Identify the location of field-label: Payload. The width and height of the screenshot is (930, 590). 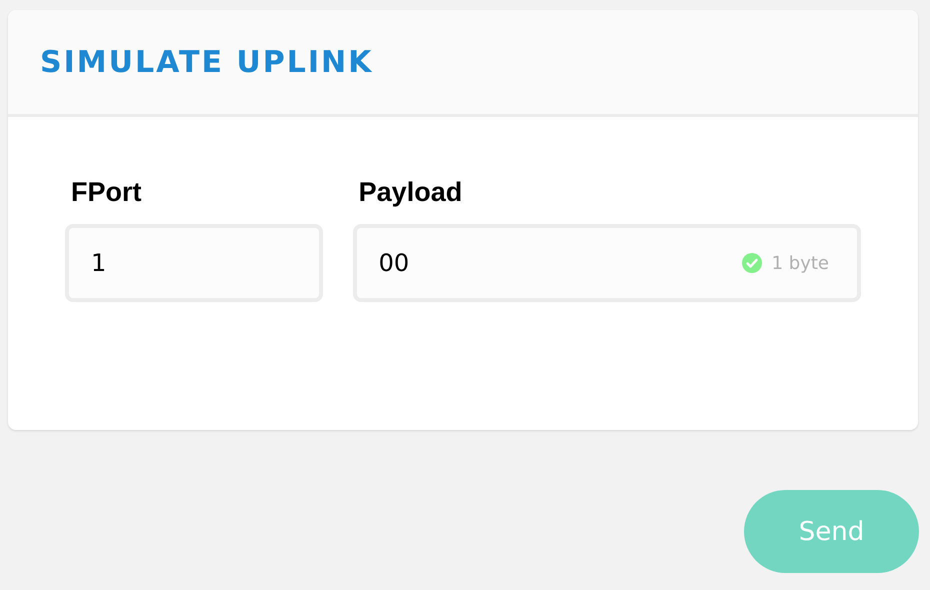
(411, 192).